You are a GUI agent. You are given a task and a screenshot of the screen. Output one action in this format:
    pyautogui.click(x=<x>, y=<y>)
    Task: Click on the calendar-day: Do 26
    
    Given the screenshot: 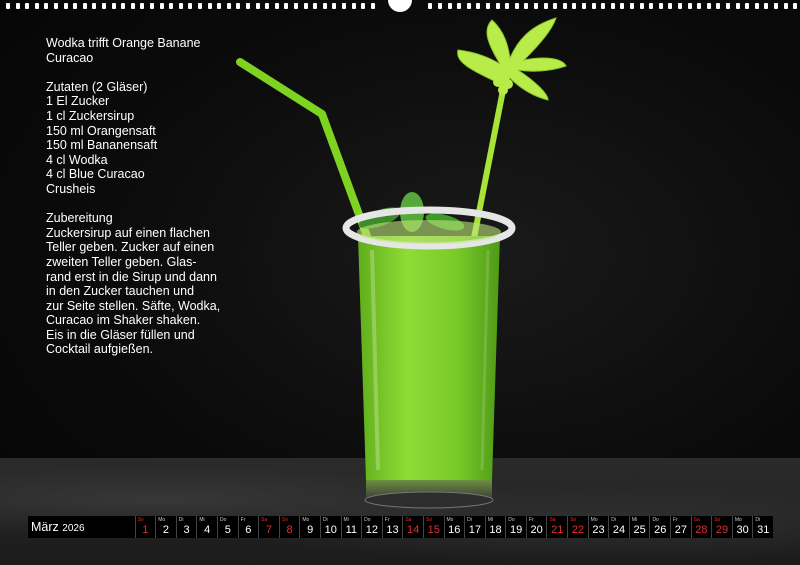 What is the action you would take?
    pyautogui.click(x=659, y=527)
    